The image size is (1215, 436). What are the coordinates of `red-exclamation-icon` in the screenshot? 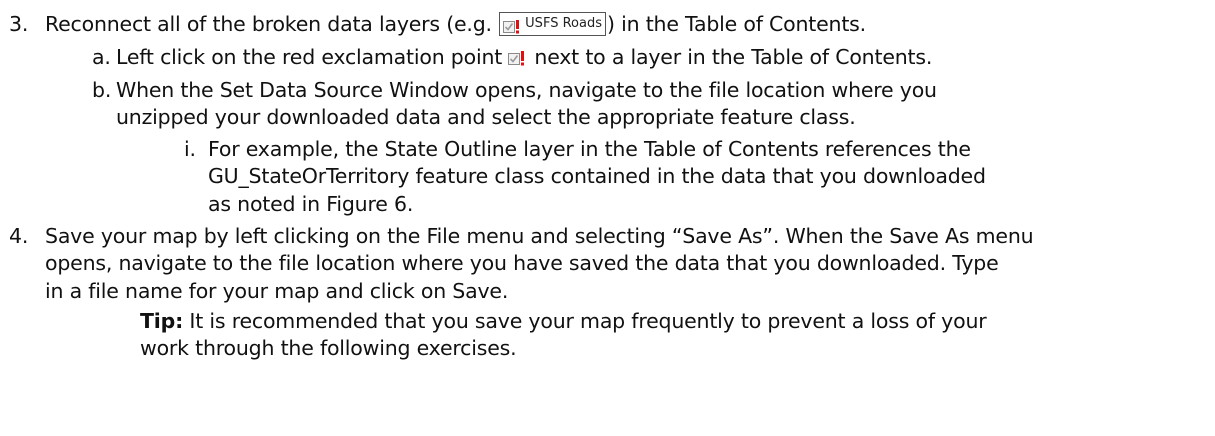 It's located at (517, 58).